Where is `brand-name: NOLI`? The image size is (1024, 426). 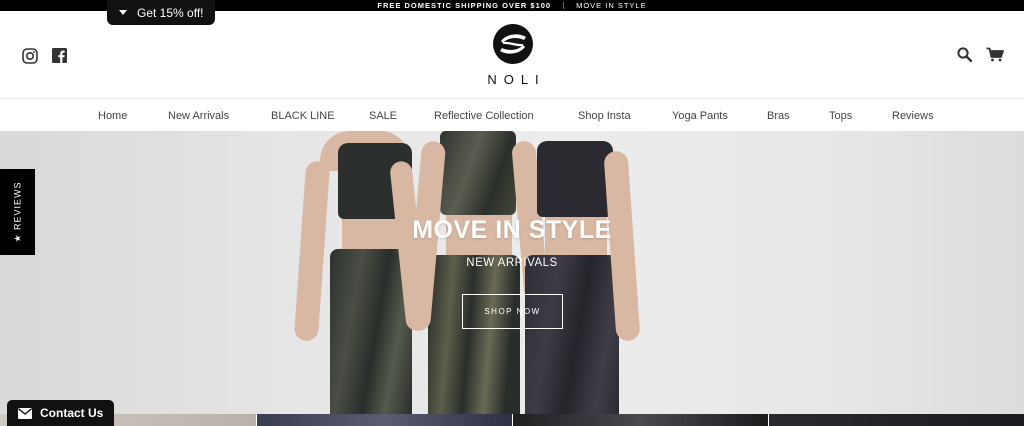
brand-name: NOLI is located at coordinates (516, 79).